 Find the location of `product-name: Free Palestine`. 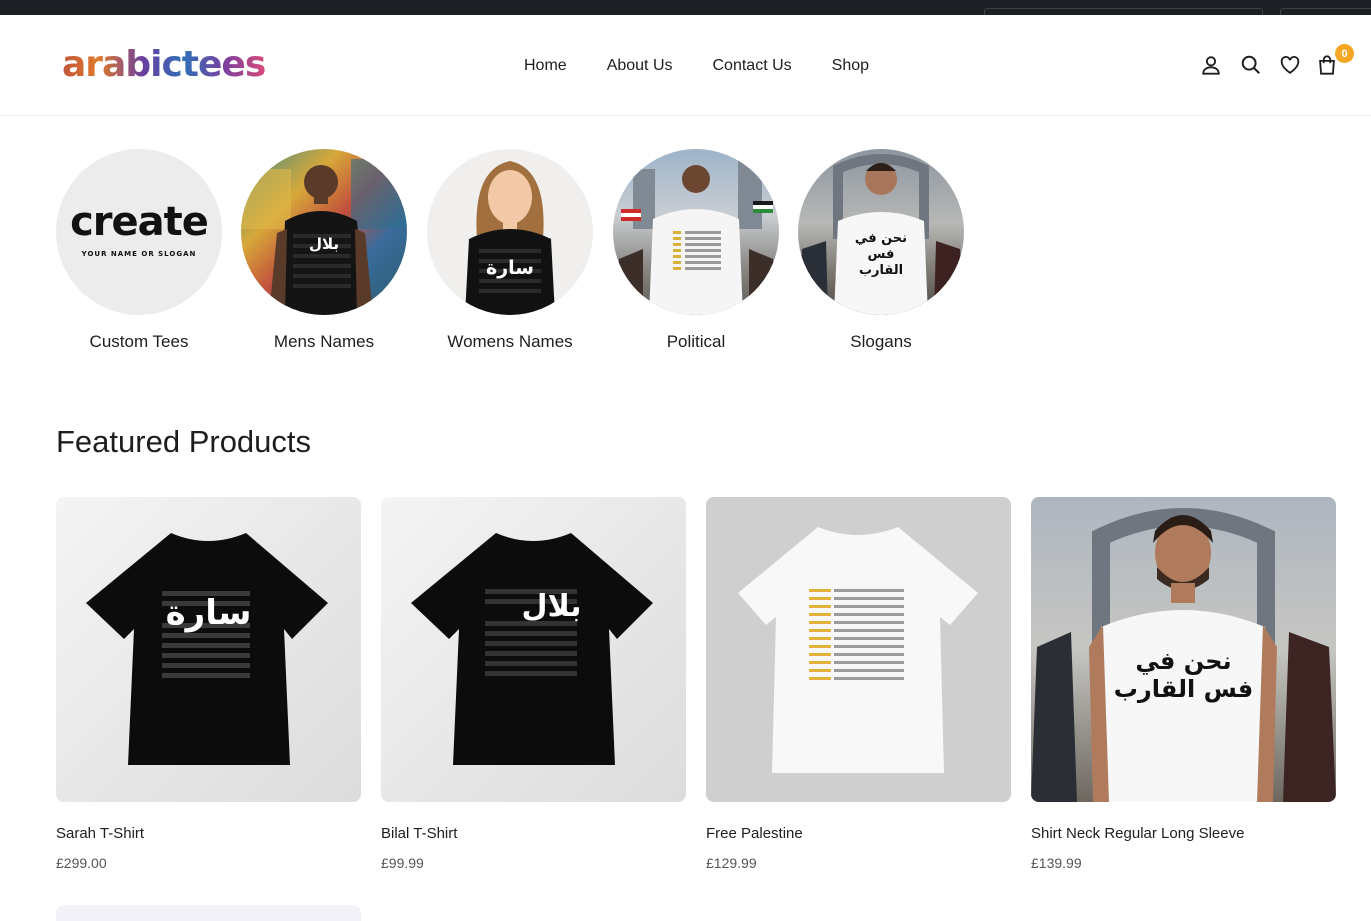

product-name: Free Palestine is located at coordinates (754, 834).